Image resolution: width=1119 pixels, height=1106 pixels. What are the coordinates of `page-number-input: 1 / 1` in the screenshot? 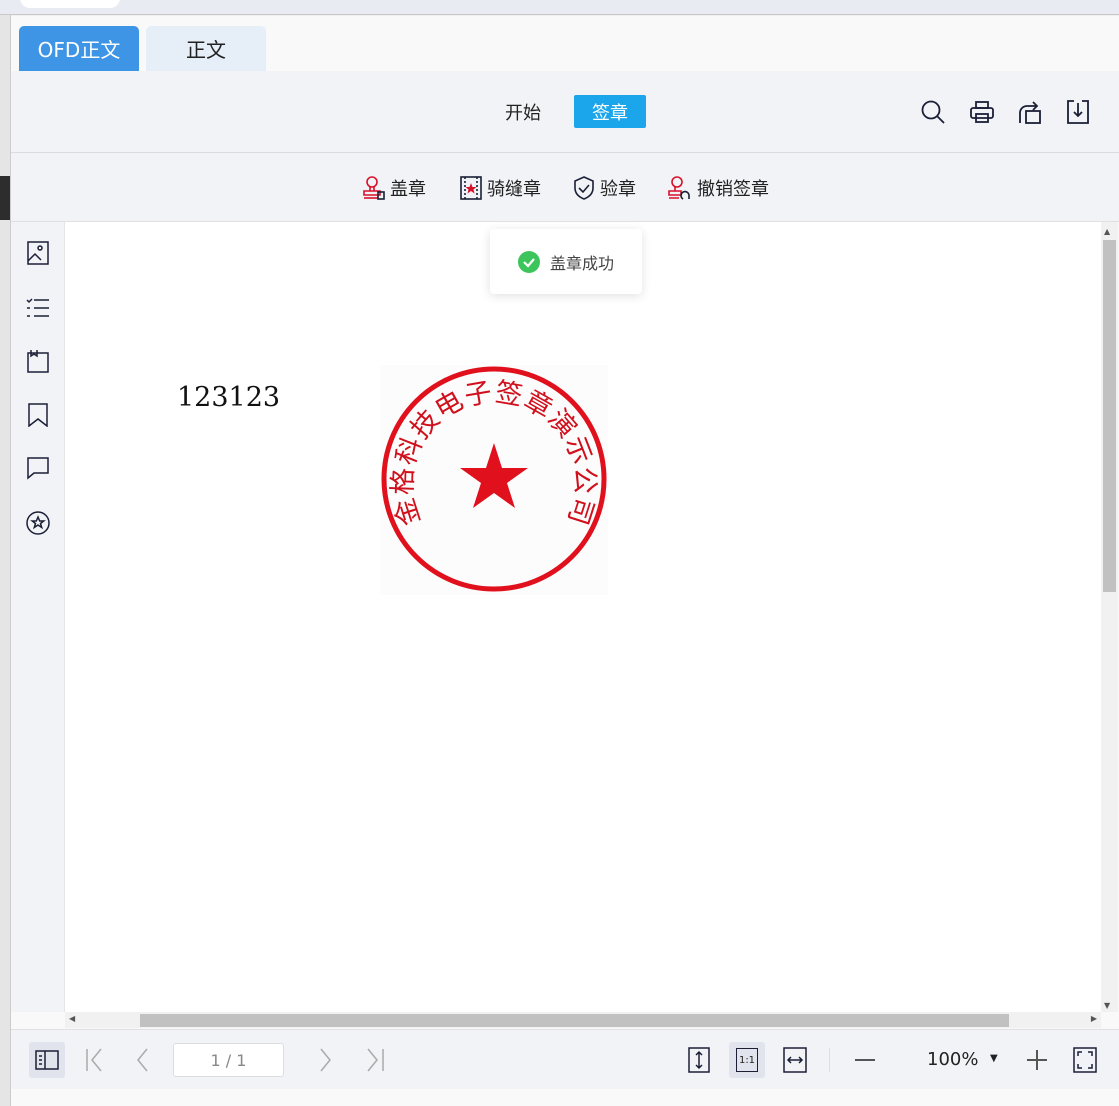 It's located at (228, 1060).